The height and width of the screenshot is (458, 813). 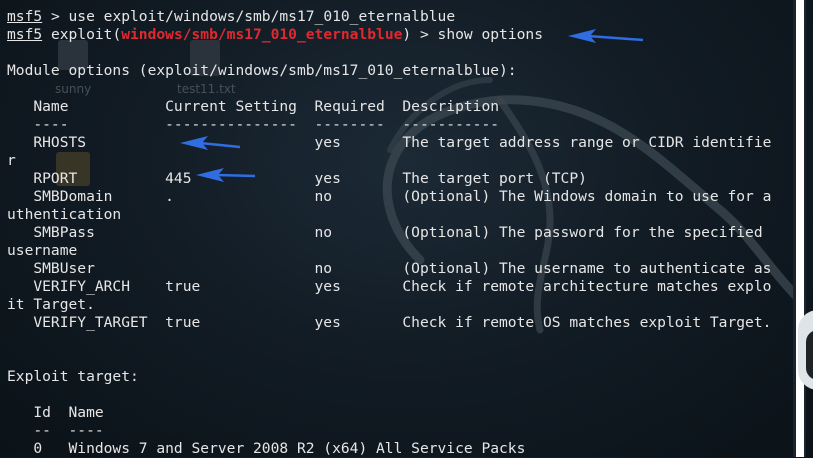 I want to click on command-show-options: ) > show options, so click(x=472, y=34).